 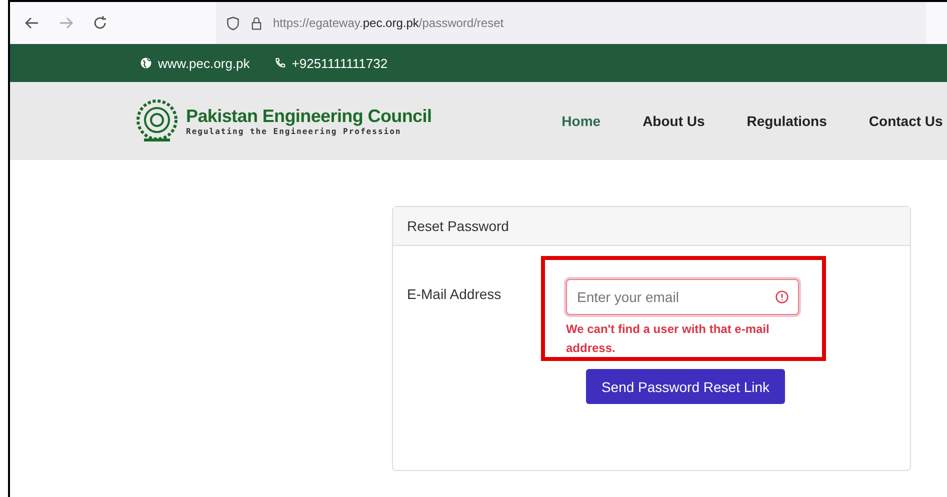 What do you see at coordinates (673, 121) in the screenshot?
I see `nav-link: About Us` at bounding box center [673, 121].